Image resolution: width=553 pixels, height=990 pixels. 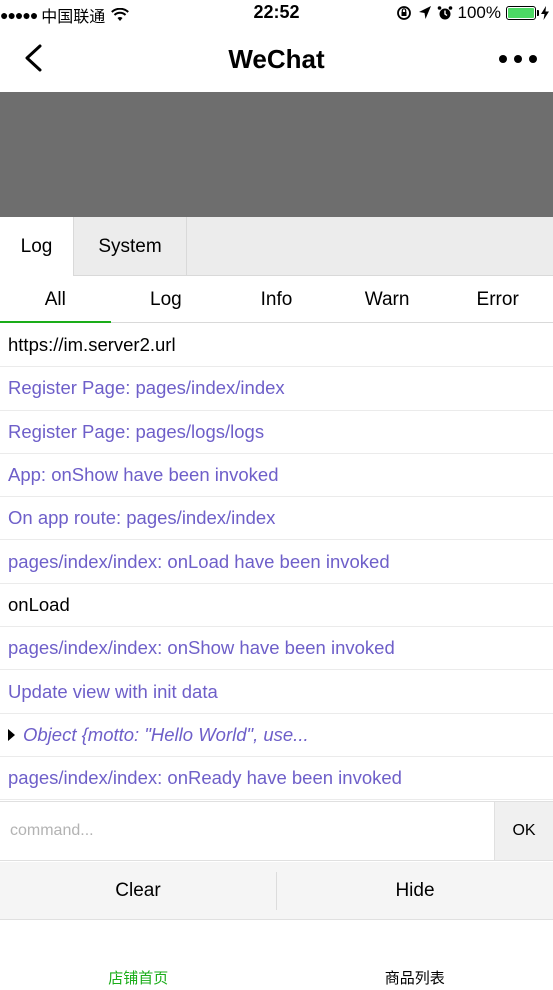 What do you see at coordinates (497, 299) in the screenshot?
I see `filter-tab-error: Error` at bounding box center [497, 299].